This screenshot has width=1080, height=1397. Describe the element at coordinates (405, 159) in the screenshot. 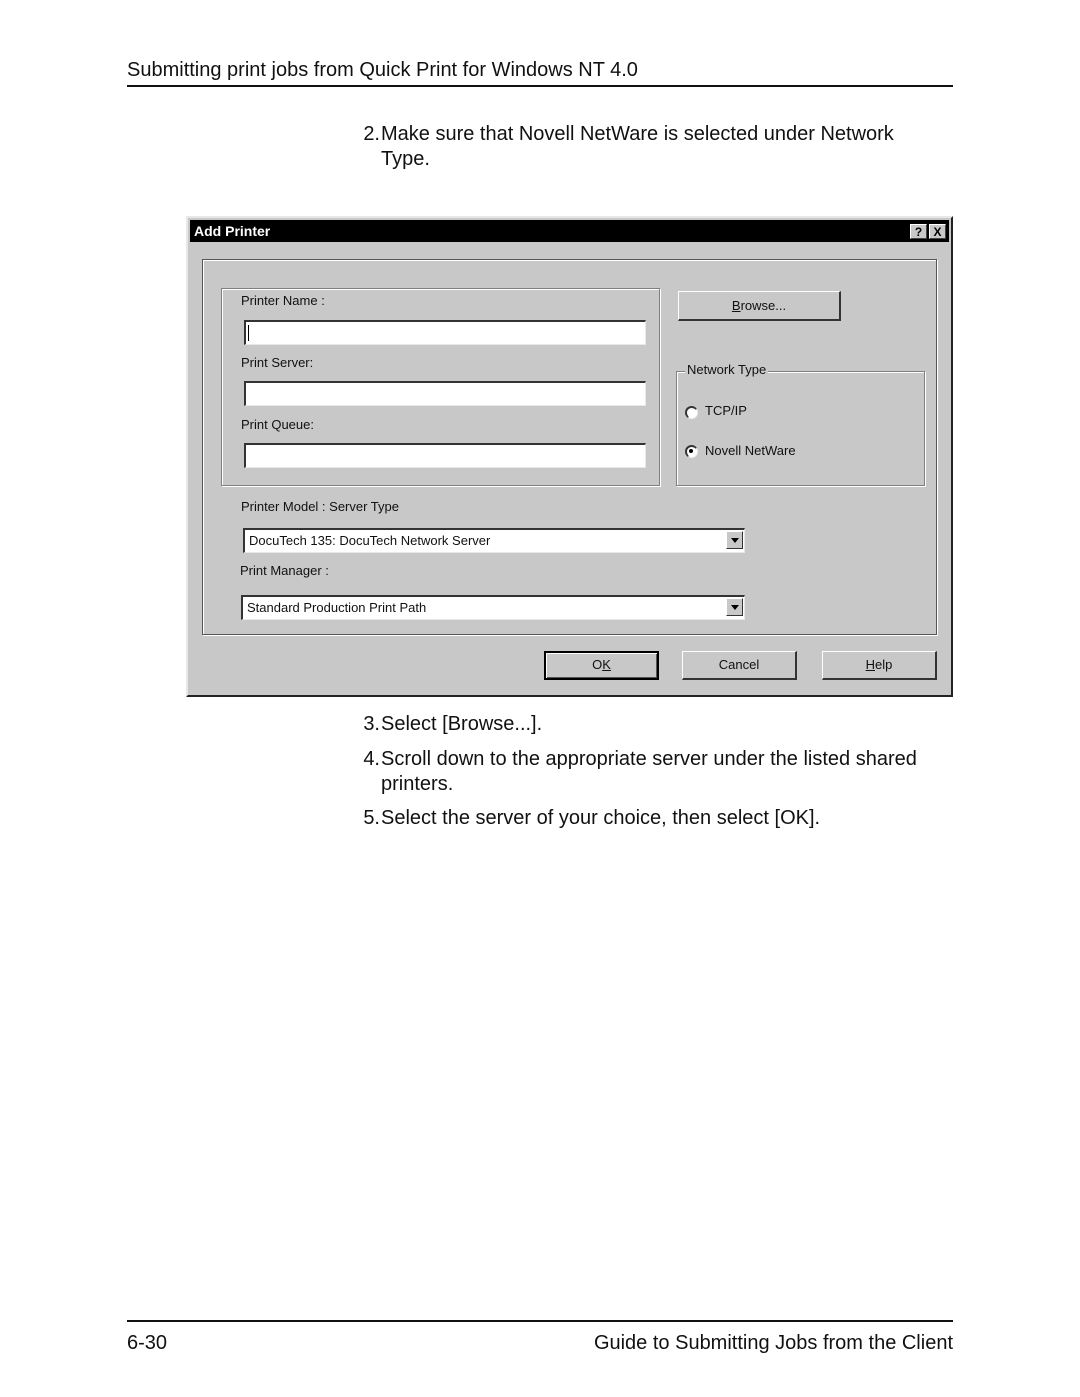

I see `step-text-line: Type.` at that location.